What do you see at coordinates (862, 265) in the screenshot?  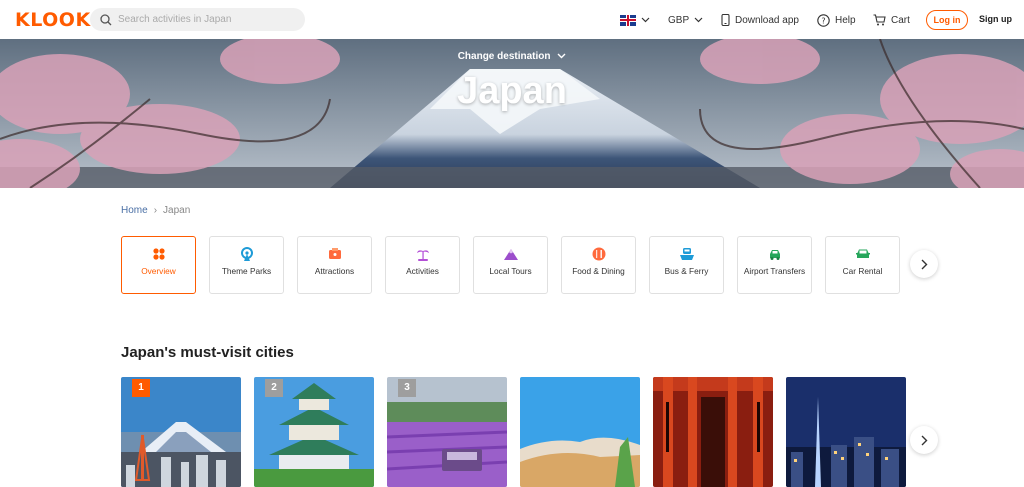 I see `tab-car-rental: Car Rental` at bounding box center [862, 265].